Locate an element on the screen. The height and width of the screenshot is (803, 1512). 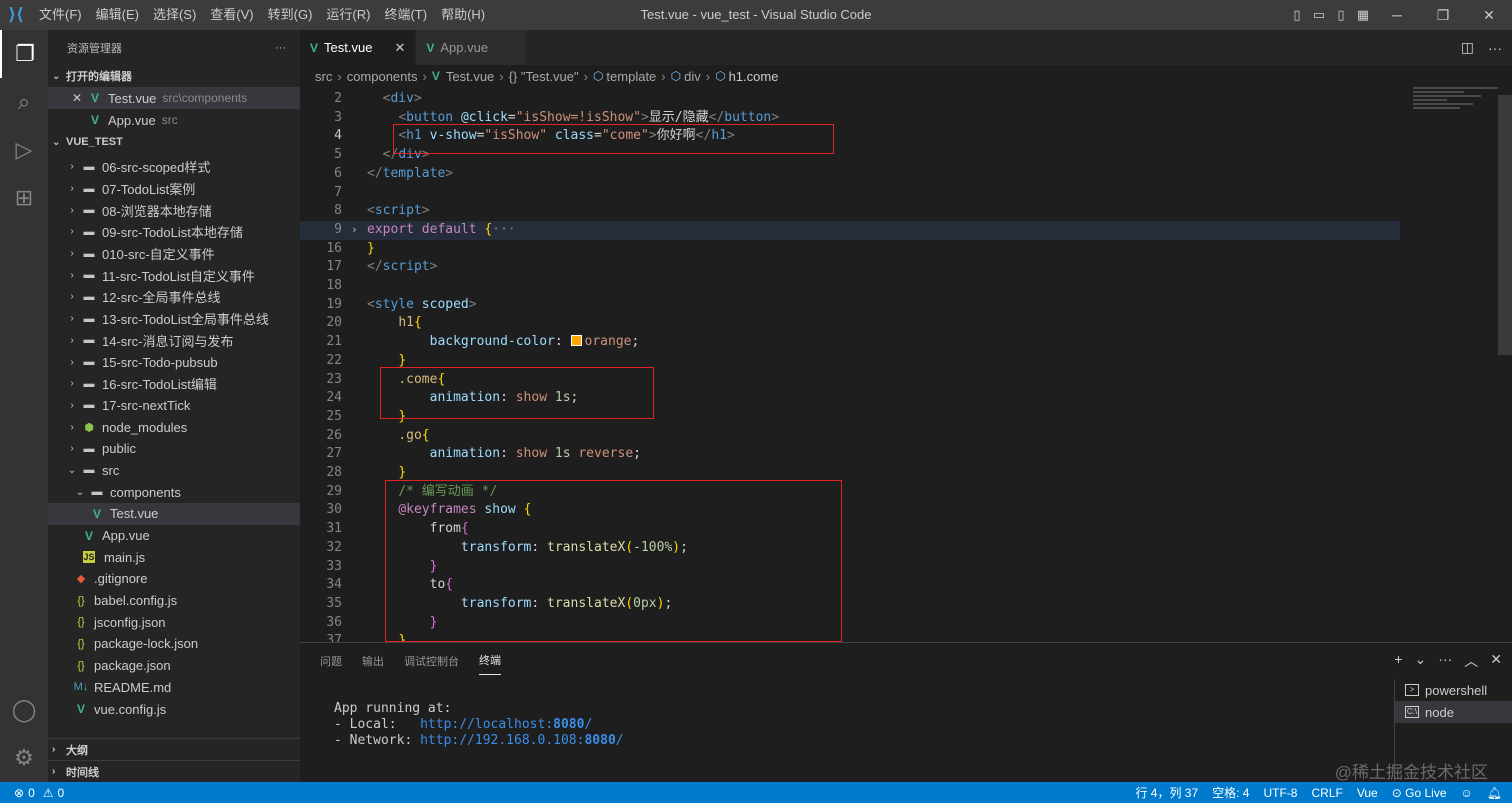
search-icon: ⌕ is located at coordinates (24, 102).